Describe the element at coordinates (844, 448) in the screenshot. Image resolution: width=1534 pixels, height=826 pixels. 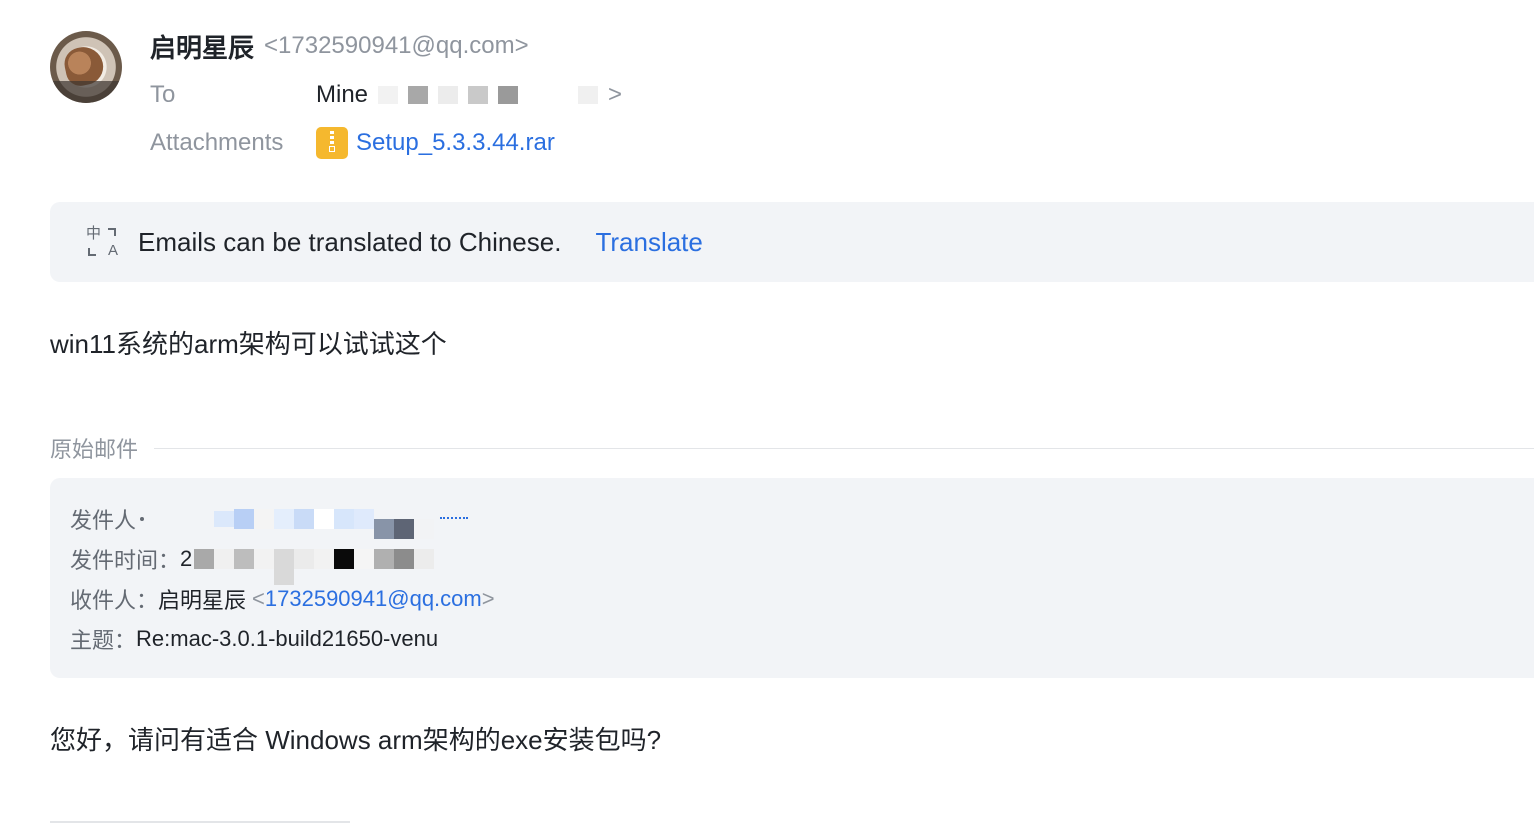
I see `divider-line` at that location.